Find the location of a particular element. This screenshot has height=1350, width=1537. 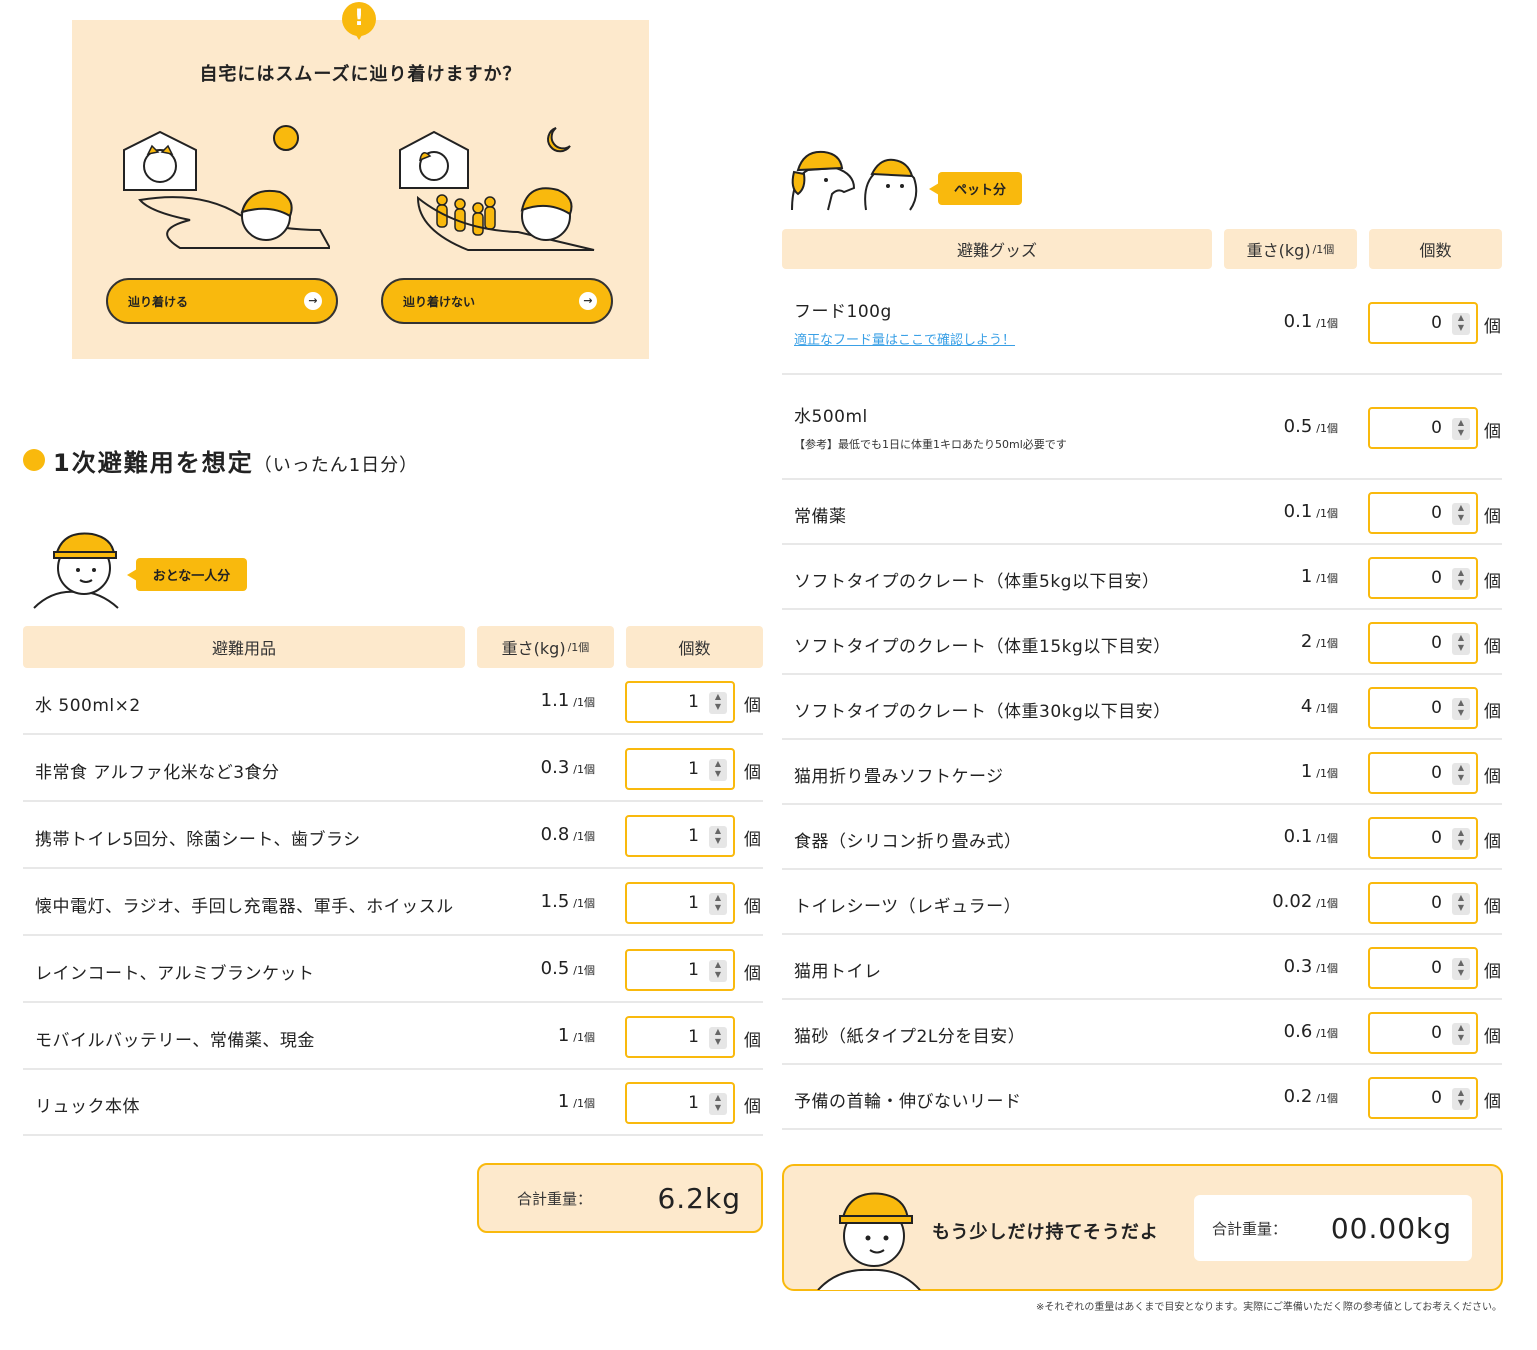

pet-weight-value: 0.2 is located at coordinates (1298, 1096).